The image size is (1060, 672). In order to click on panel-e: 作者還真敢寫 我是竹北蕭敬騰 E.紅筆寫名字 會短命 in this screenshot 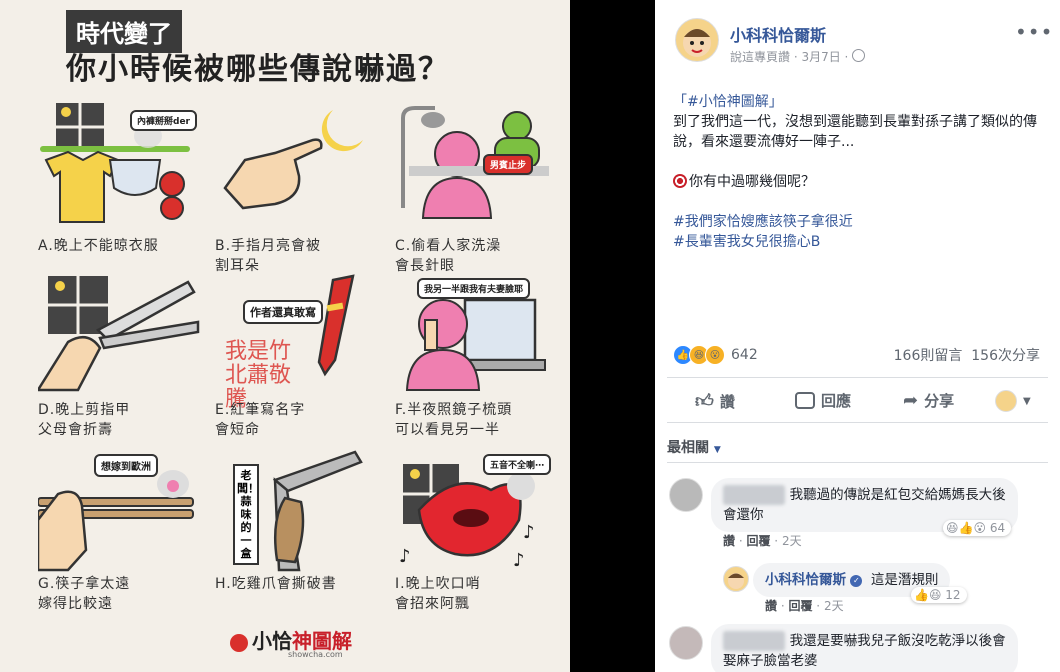, I will do `click(300, 357)`.